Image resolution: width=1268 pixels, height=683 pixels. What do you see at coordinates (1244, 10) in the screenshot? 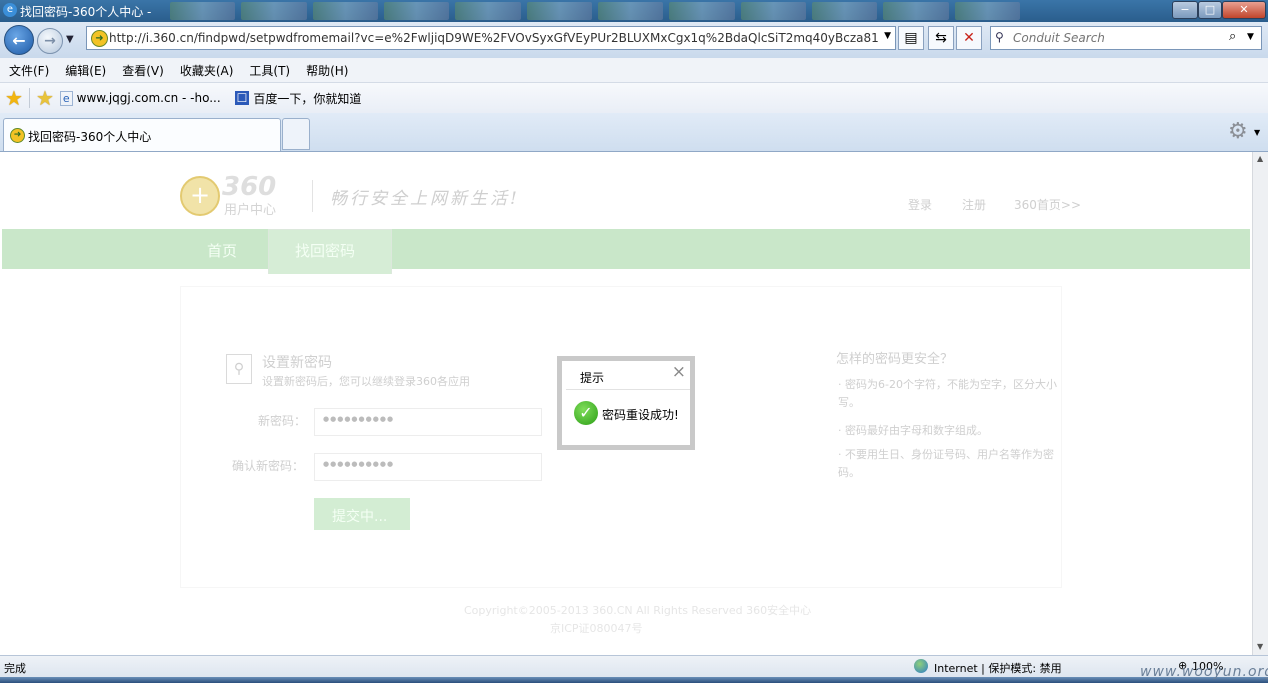
I see `close-window-button: ✕` at bounding box center [1244, 10].